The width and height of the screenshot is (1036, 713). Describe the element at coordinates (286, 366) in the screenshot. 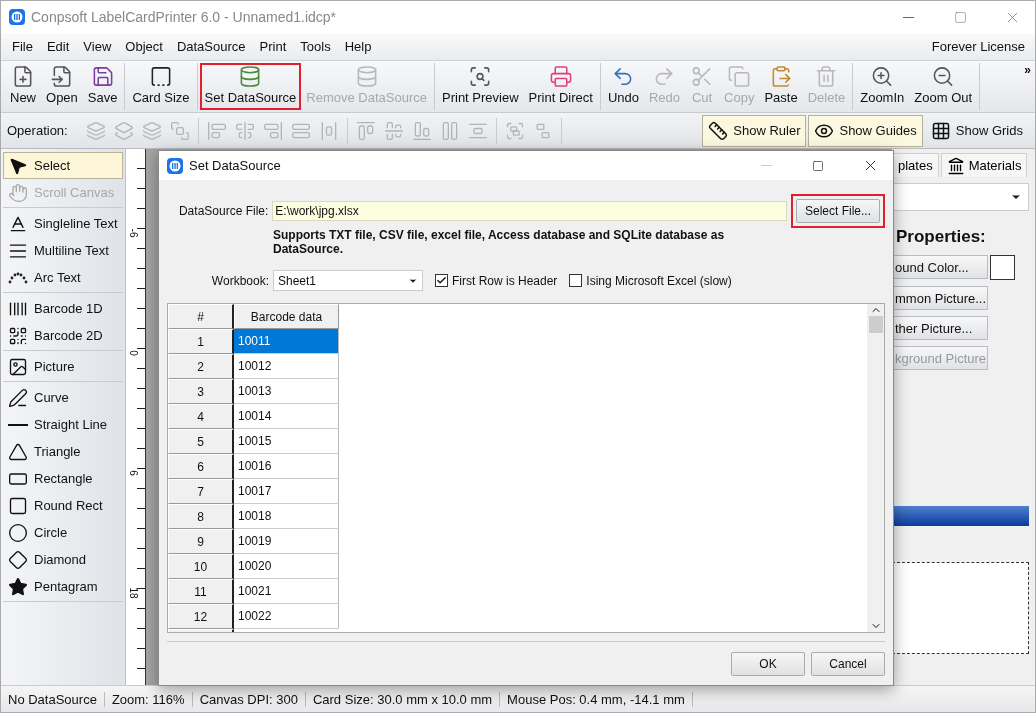

I see `table-cell: 10012` at that location.